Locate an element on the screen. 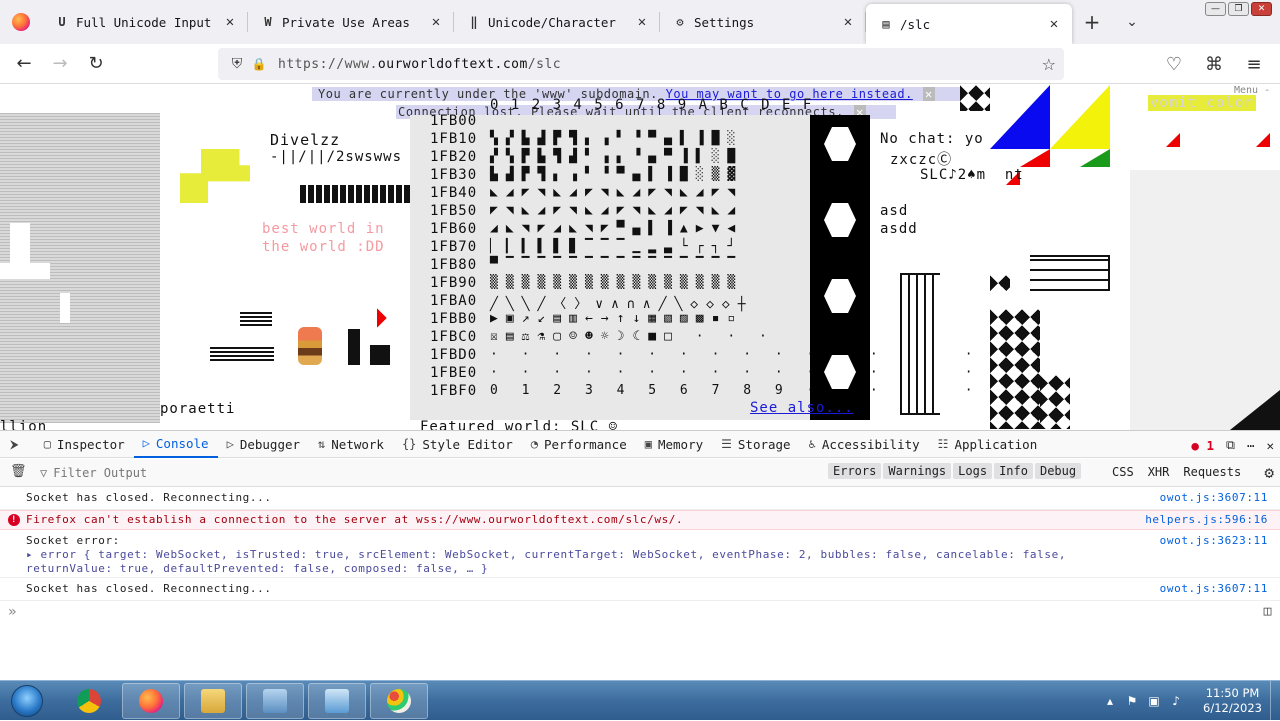 This screenshot has width=1280, height=721. action-center-icon: ⚑ is located at coordinates (1132, 701).